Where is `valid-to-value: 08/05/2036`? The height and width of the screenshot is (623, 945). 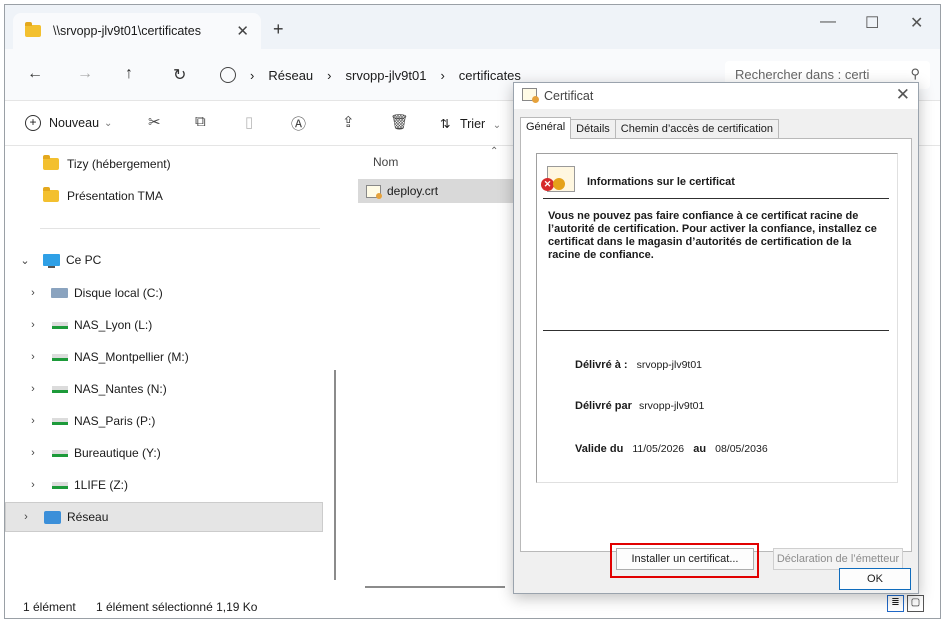 valid-to-value: 08/05/2036 is located at coordinates (741, 449).